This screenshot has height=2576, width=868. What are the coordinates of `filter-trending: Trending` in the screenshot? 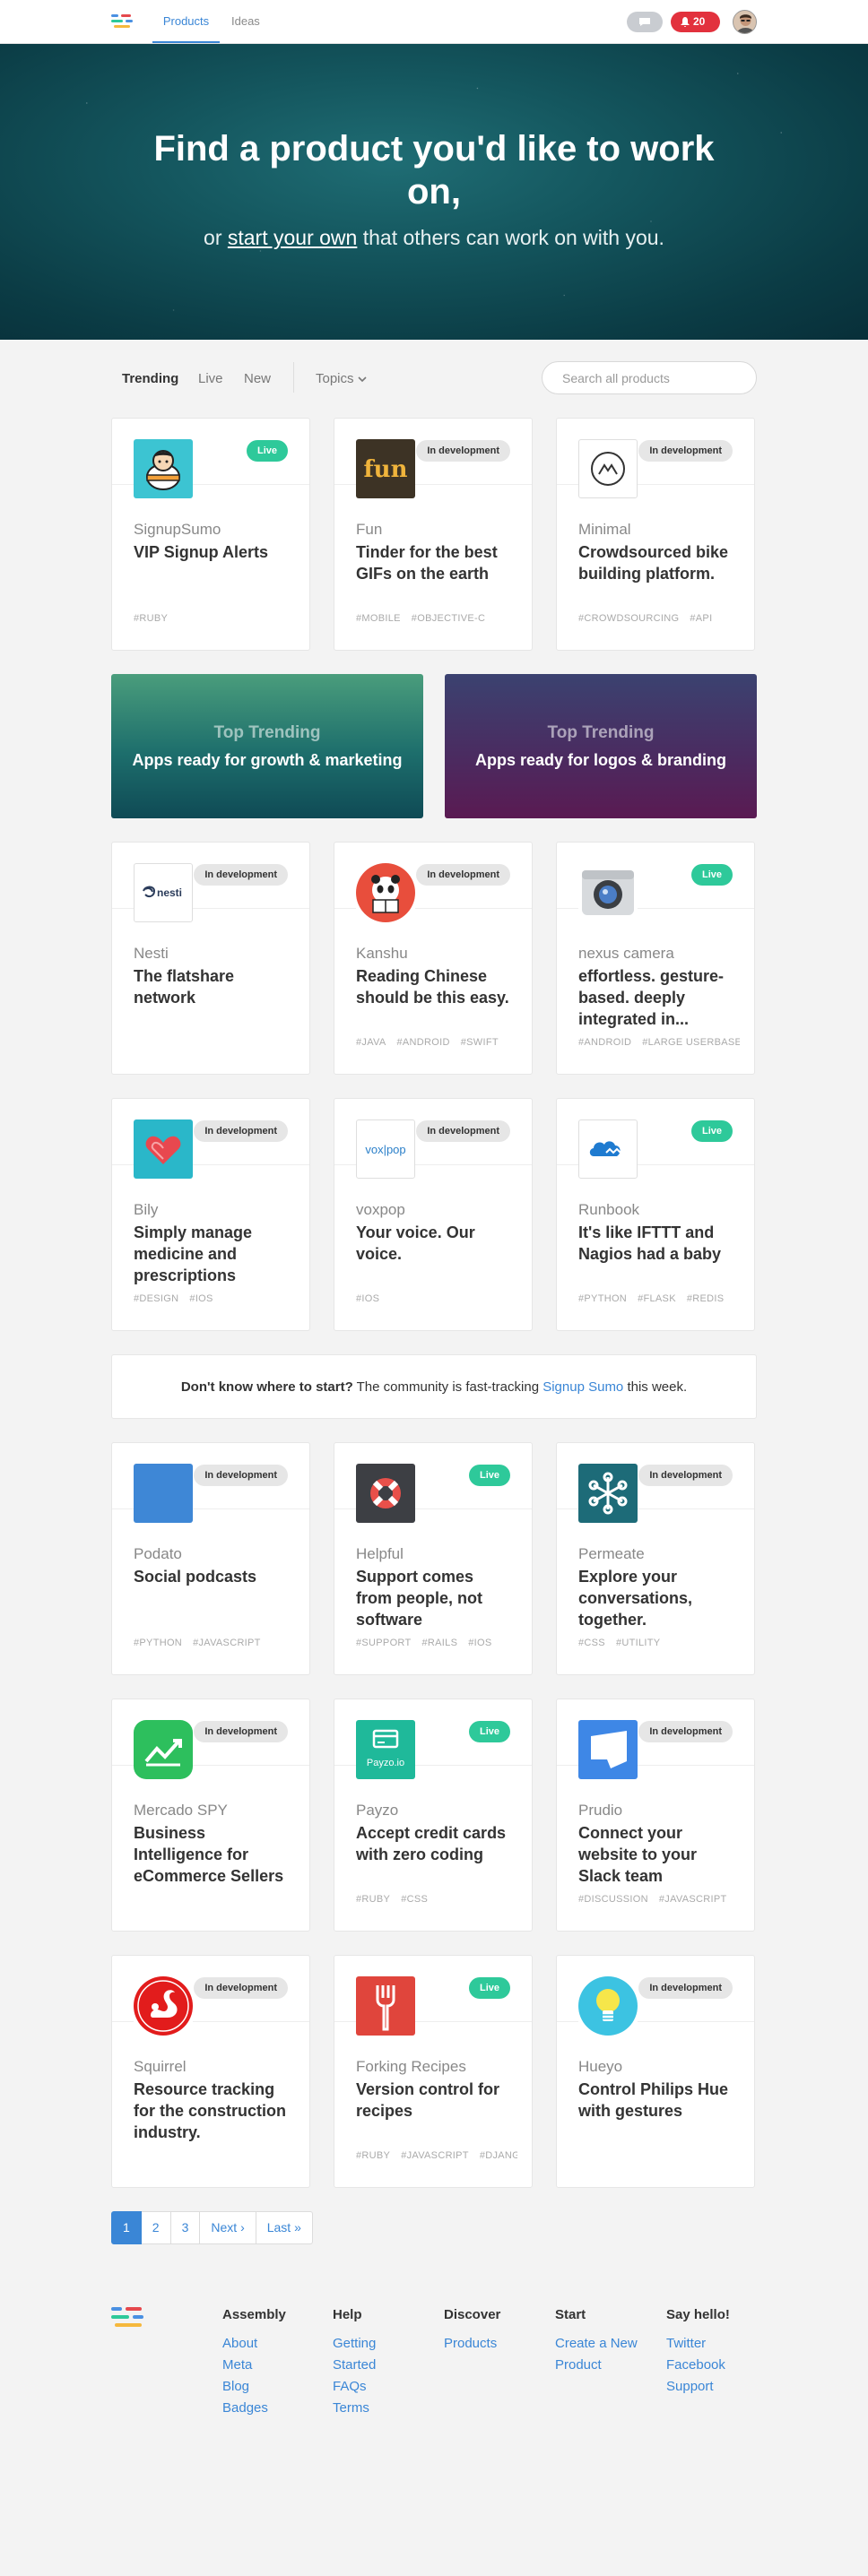 It's located at (150, 378).